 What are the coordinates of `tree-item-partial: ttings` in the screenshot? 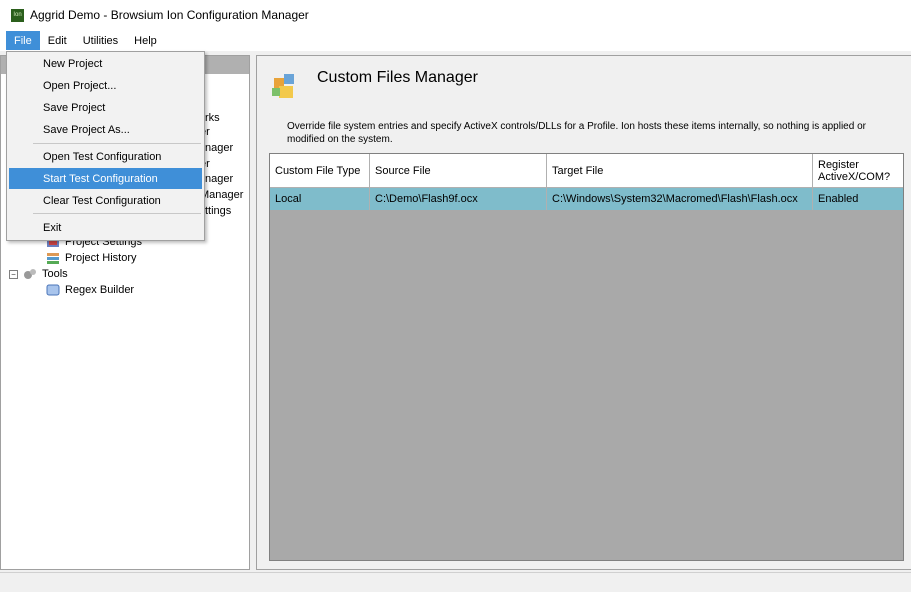 It's located at (218, 211).